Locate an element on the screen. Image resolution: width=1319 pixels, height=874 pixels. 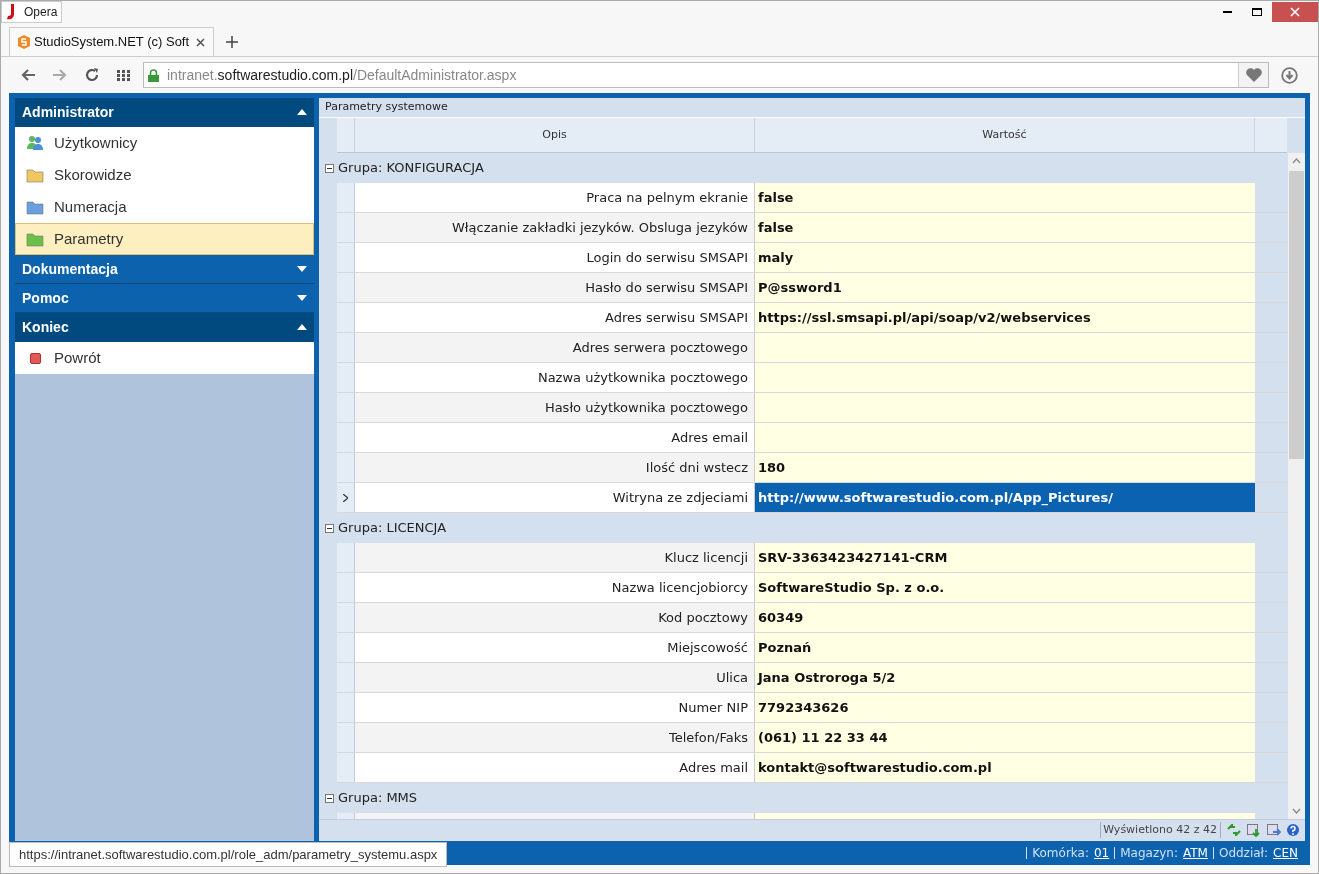
back-icon is located at coordinates (28, 75).